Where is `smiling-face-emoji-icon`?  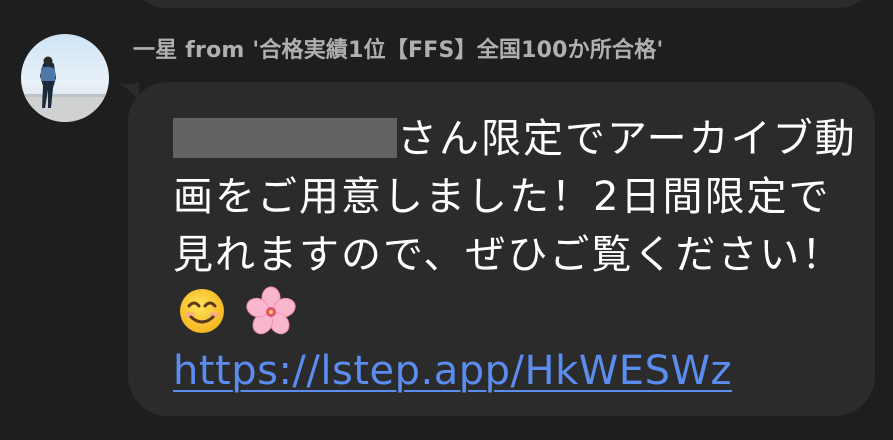
smiling-face-emoji-icon is located at coordinates (202, 311).